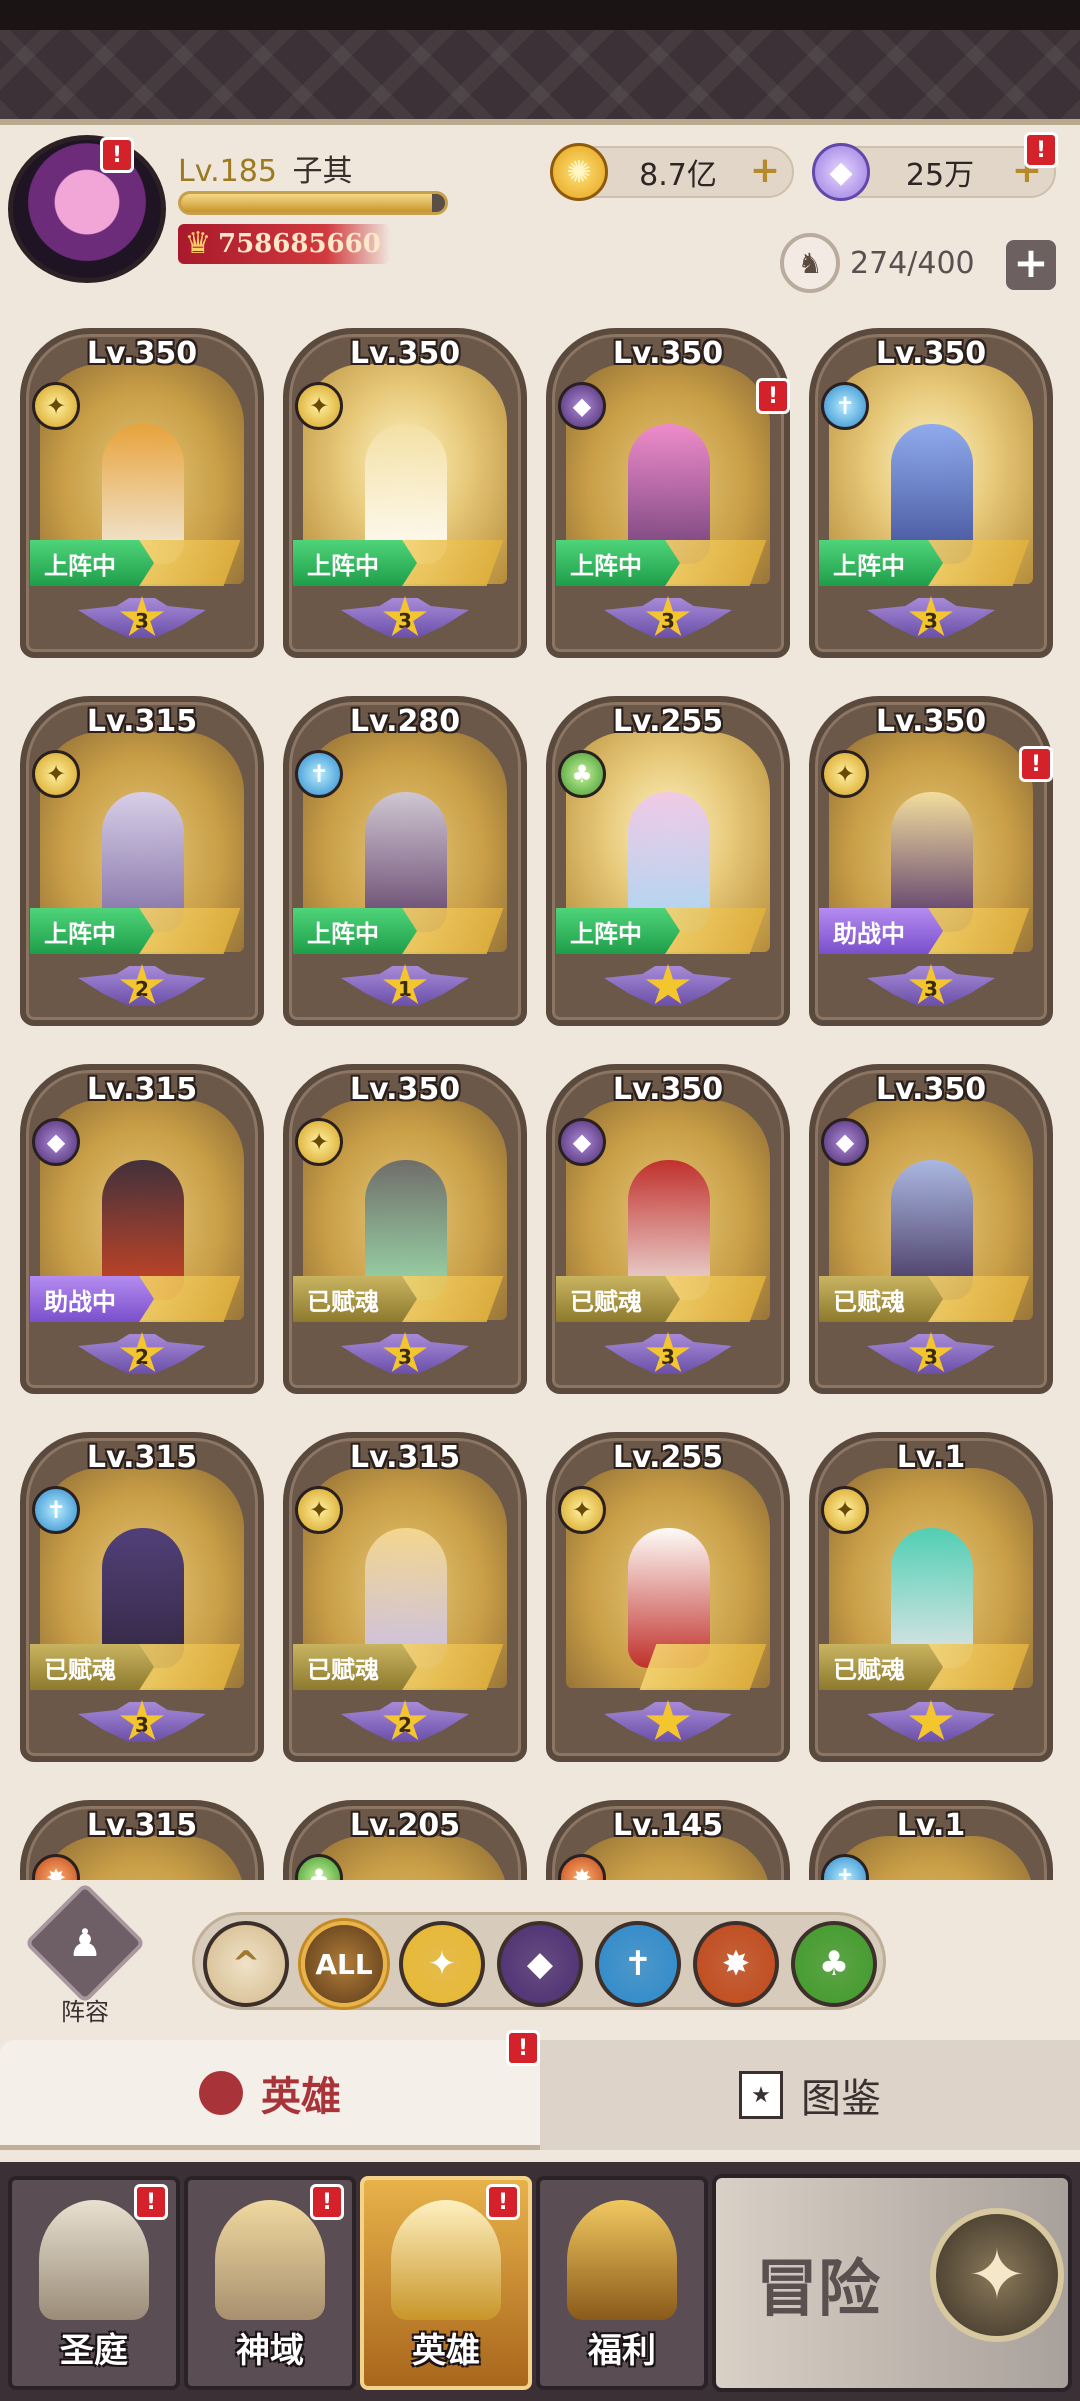  Describe the element at coordinates (313, 203) in the screenshot. I see `exp-bar` at that location.